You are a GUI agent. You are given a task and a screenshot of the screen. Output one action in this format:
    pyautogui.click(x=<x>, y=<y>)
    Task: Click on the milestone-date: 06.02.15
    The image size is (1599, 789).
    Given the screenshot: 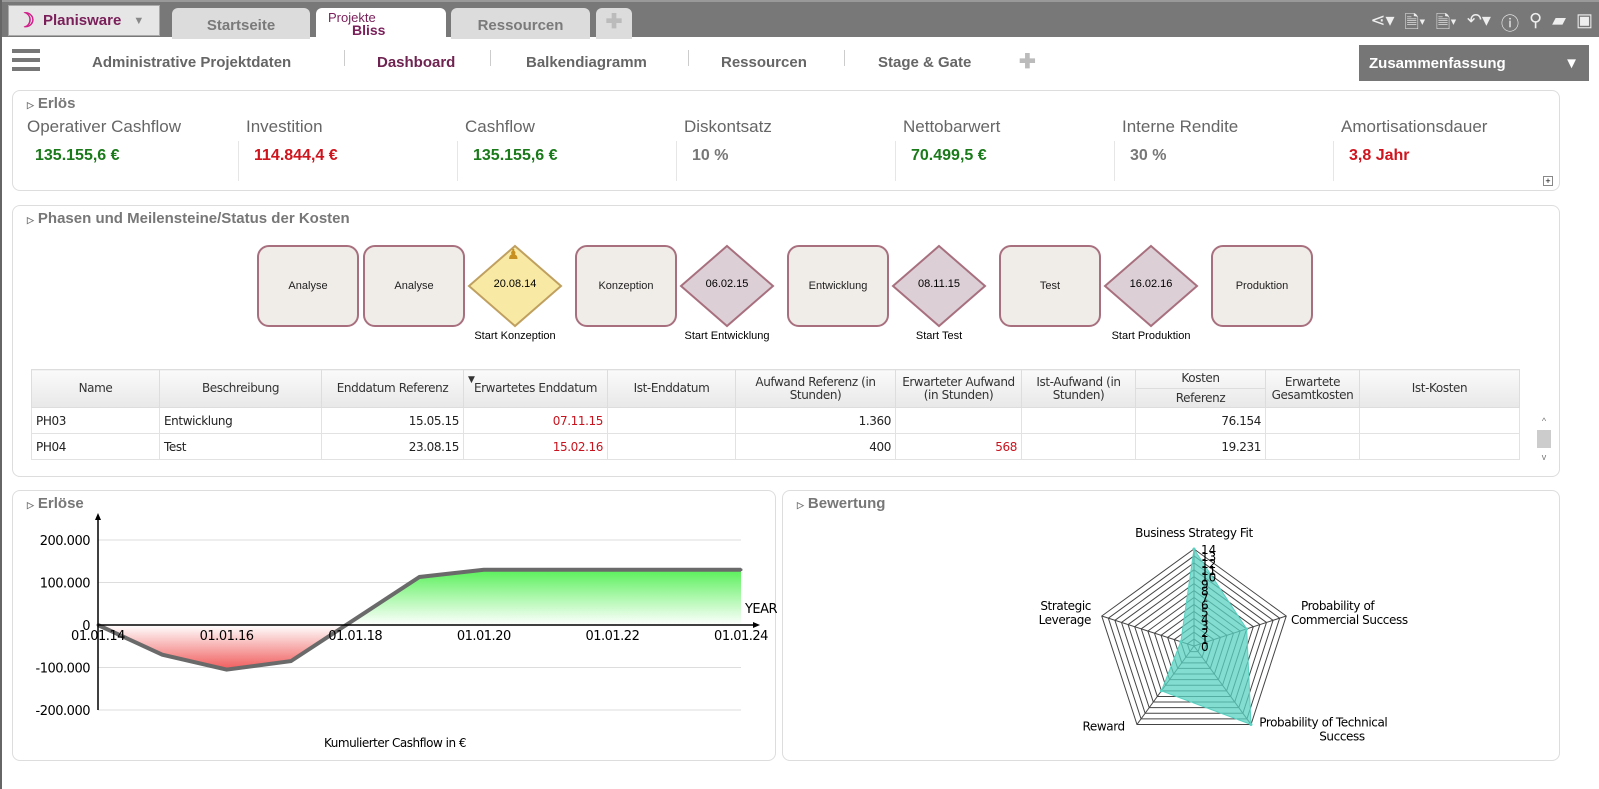 What is the action you would take?
    pyautogui.click(x=727, y=284)
    